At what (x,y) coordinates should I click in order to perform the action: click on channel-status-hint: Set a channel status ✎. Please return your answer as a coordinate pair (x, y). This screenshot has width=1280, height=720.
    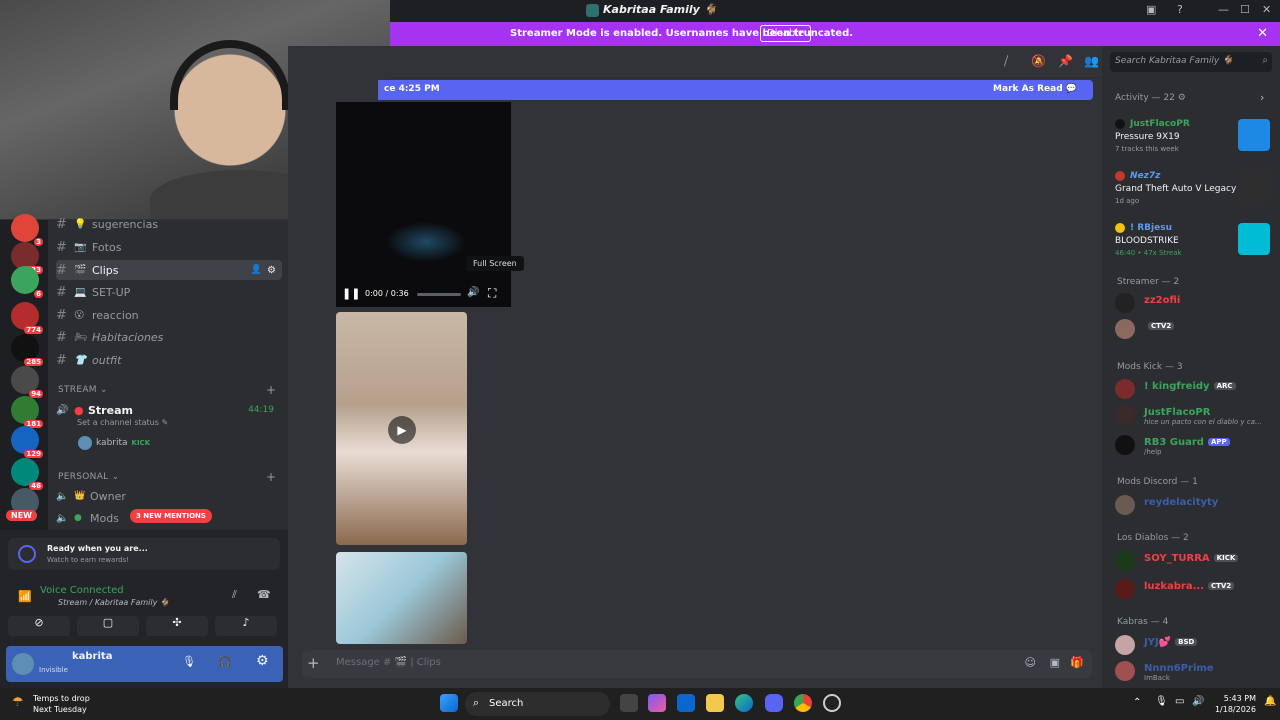
    Looking at the image, I should click on (122, 422).